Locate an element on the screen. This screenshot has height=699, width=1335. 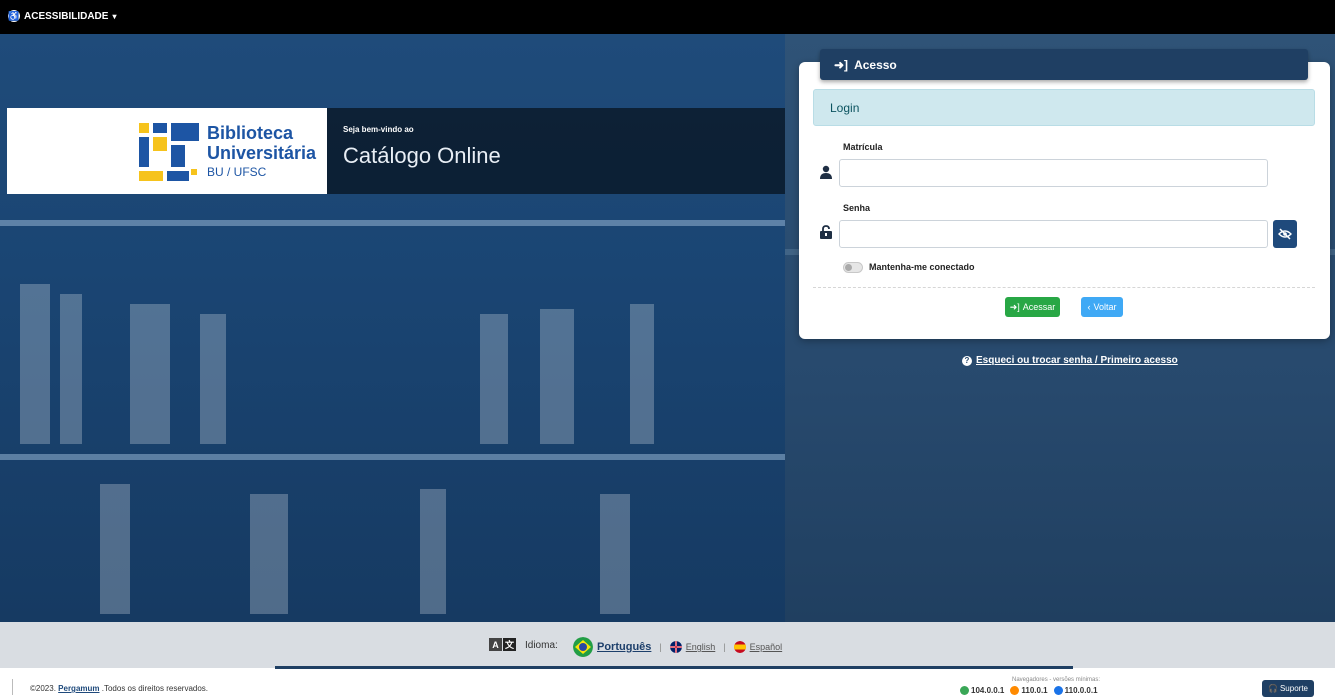
firefox-version: 110.0.1 is located at coordinates (1029, 690).